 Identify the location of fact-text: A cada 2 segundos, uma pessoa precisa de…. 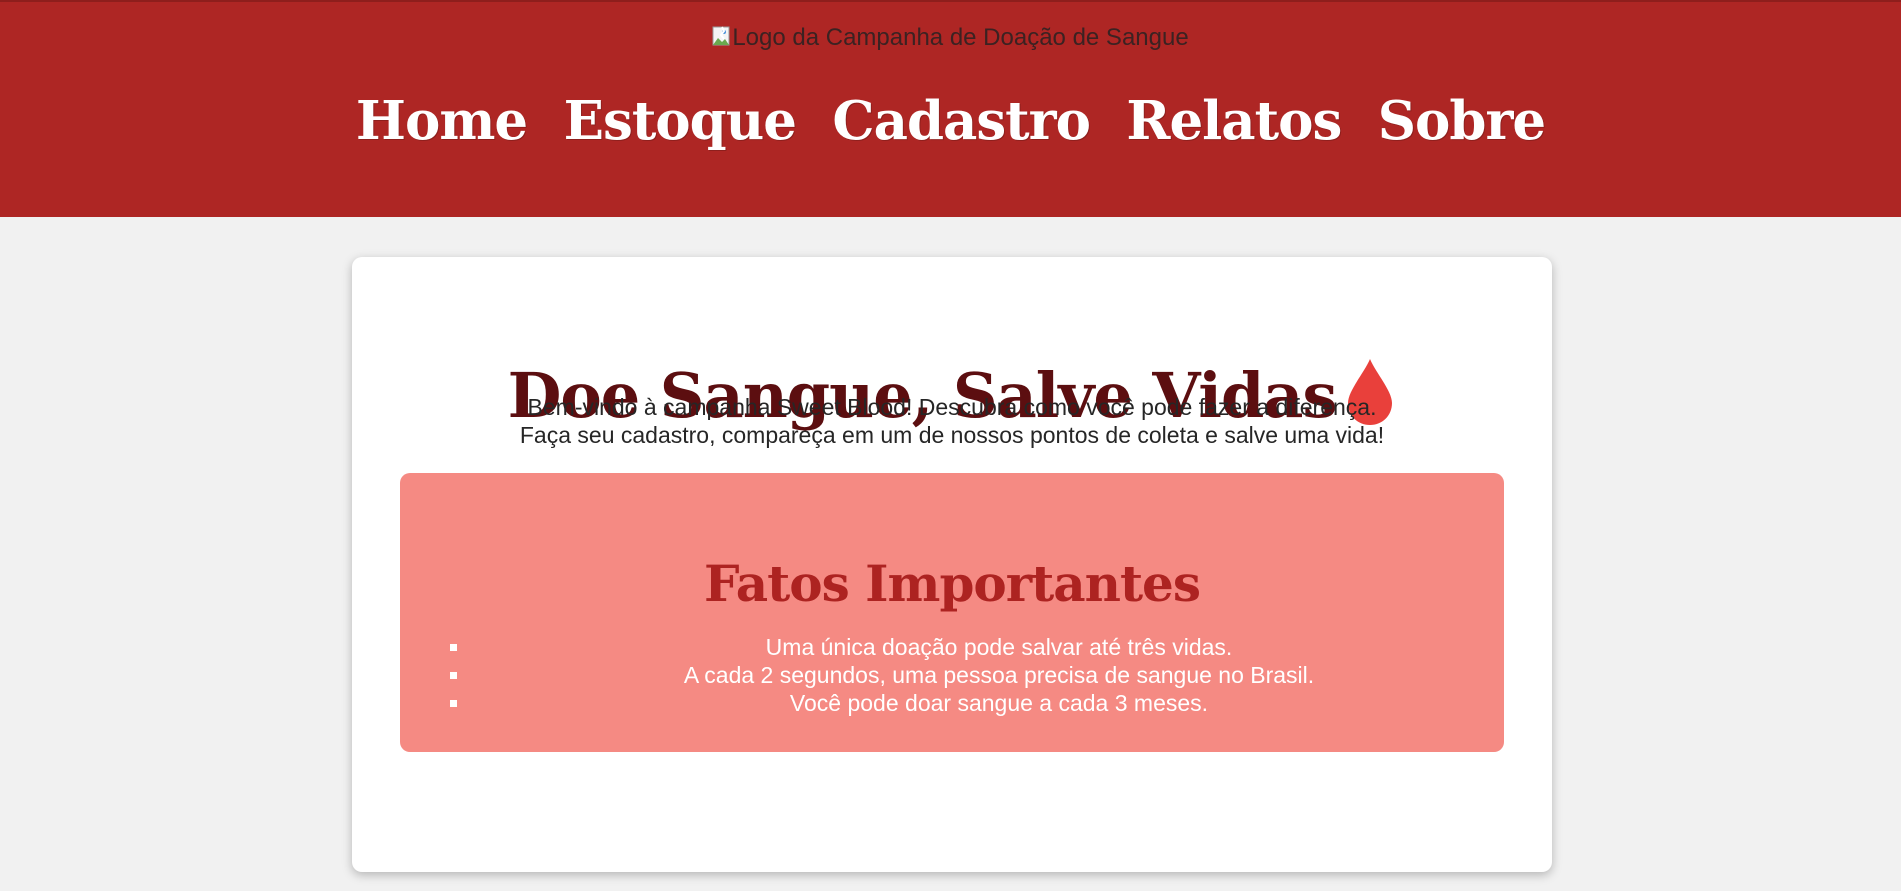
(999, 675).